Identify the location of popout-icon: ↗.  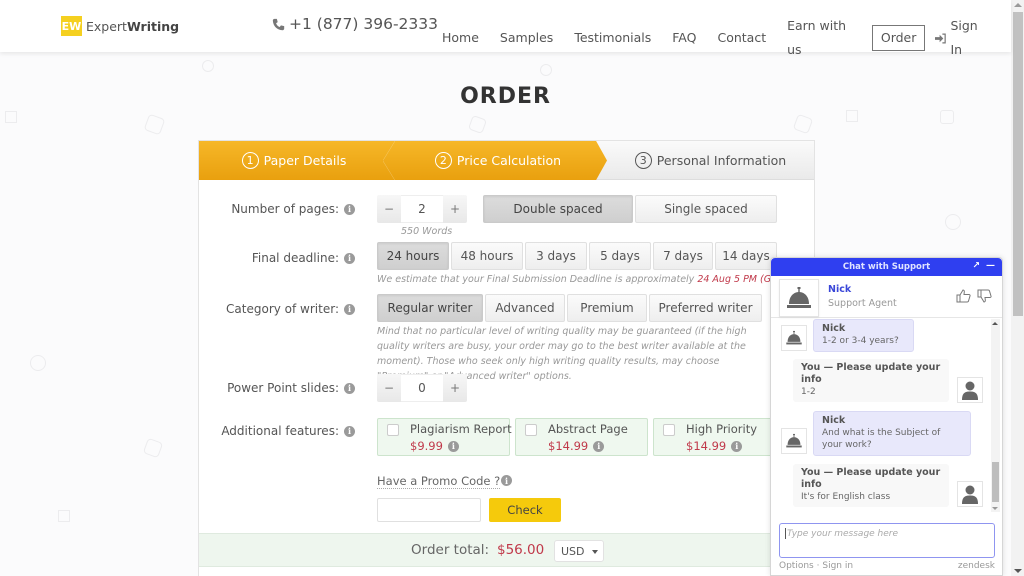
(976, 266).